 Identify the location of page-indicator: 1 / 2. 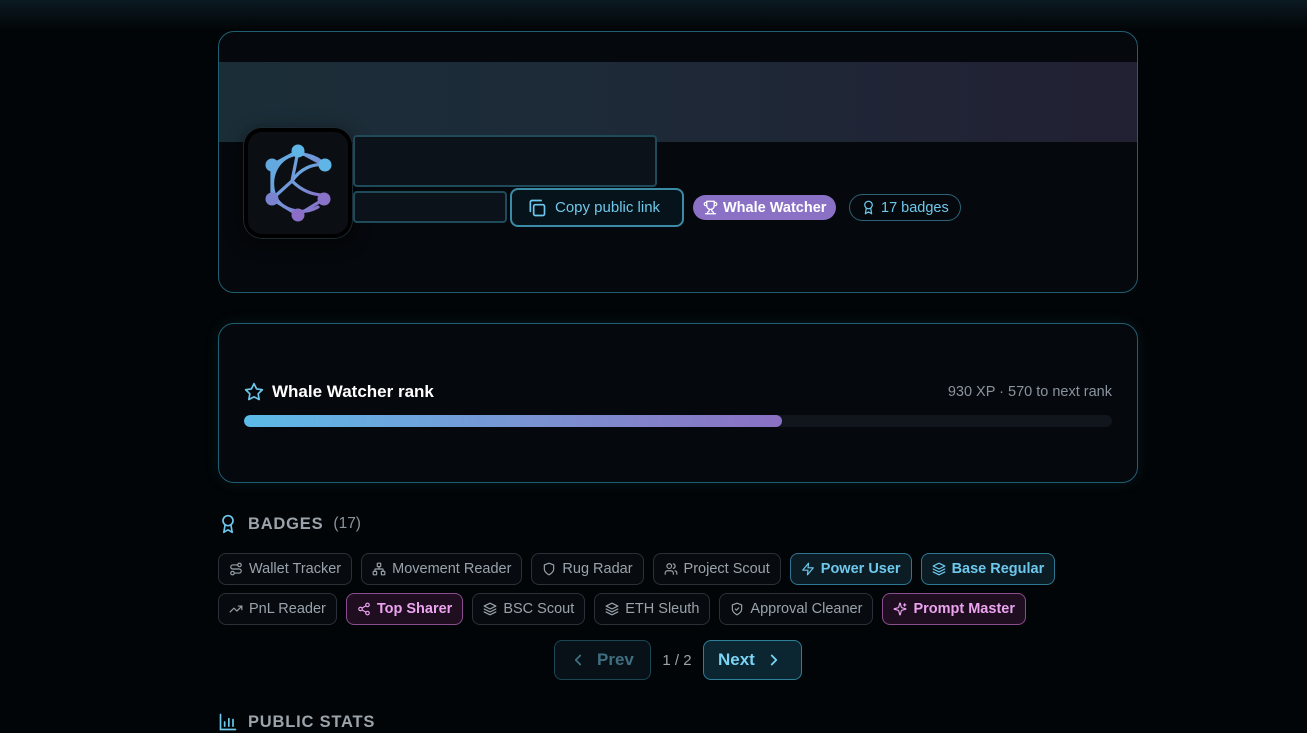
(677, 660).